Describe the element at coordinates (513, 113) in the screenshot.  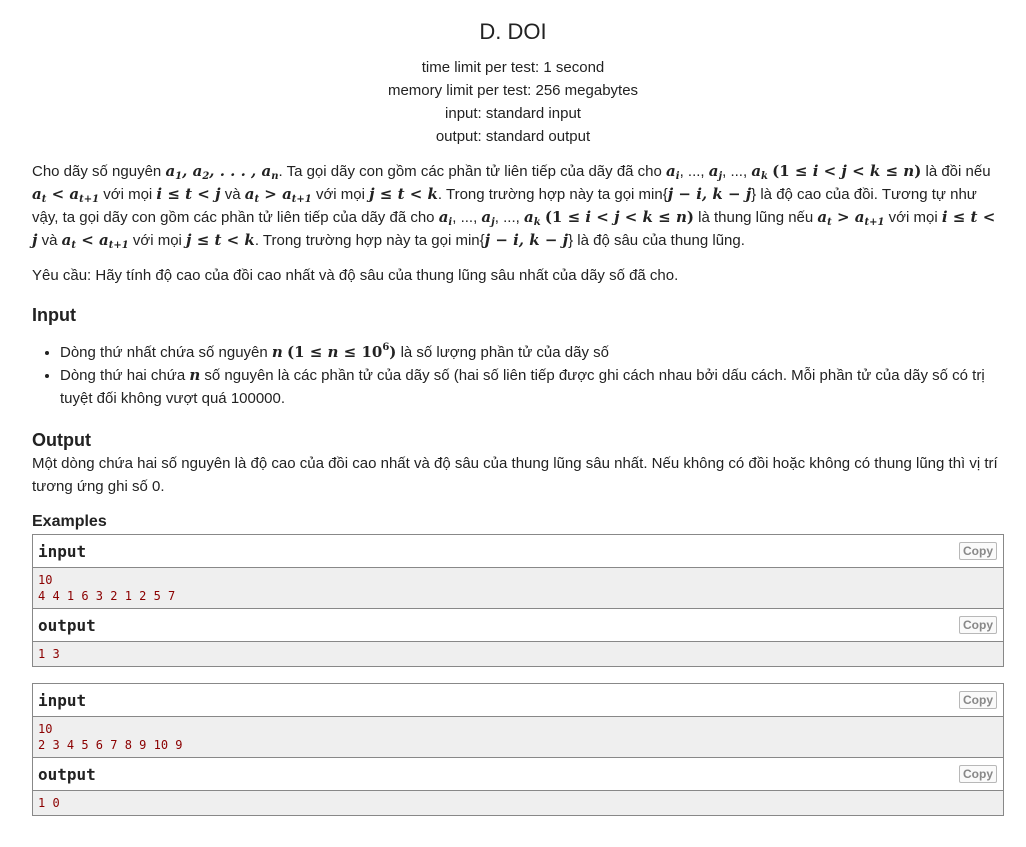
I see `input-file: input: standard input` at that location.